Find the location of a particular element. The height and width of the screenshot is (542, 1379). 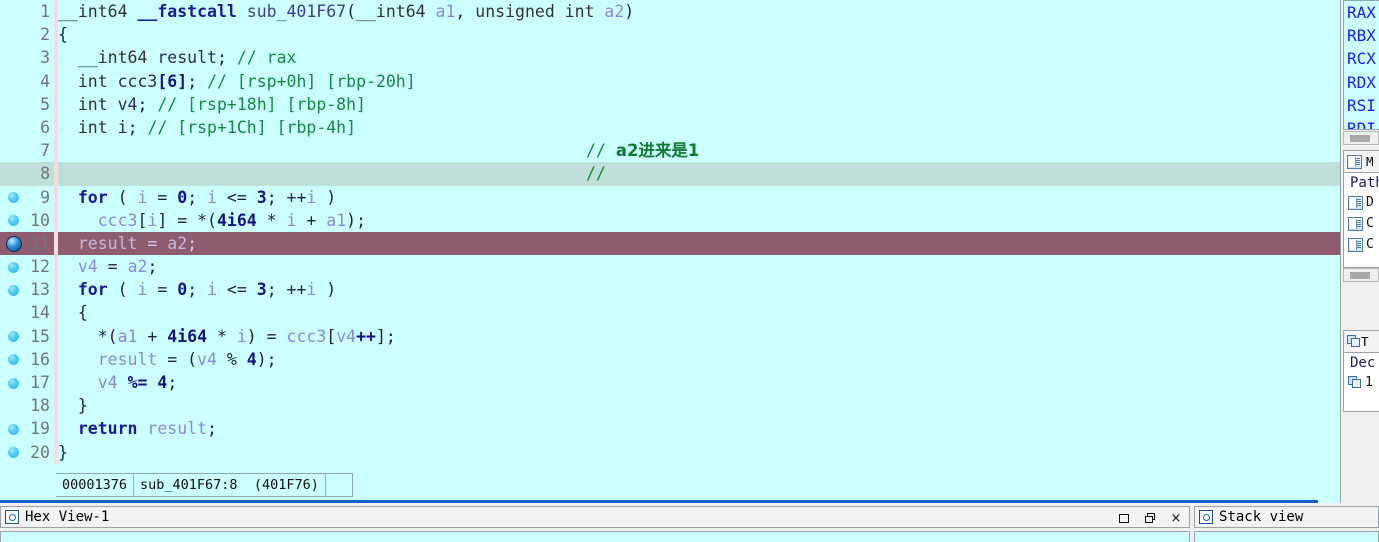

modules-hscrollbar is located at coordinates (1361, 275).